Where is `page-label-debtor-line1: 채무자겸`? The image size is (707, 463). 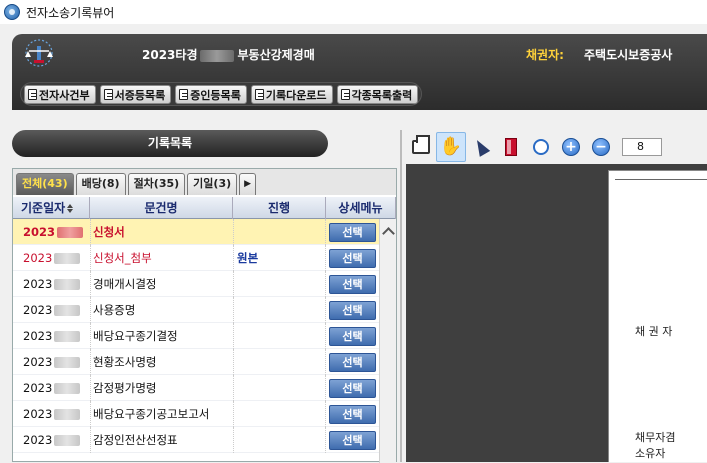 page-label-debtor-line1: 채무자겸 is located at coordinates (655, 437).